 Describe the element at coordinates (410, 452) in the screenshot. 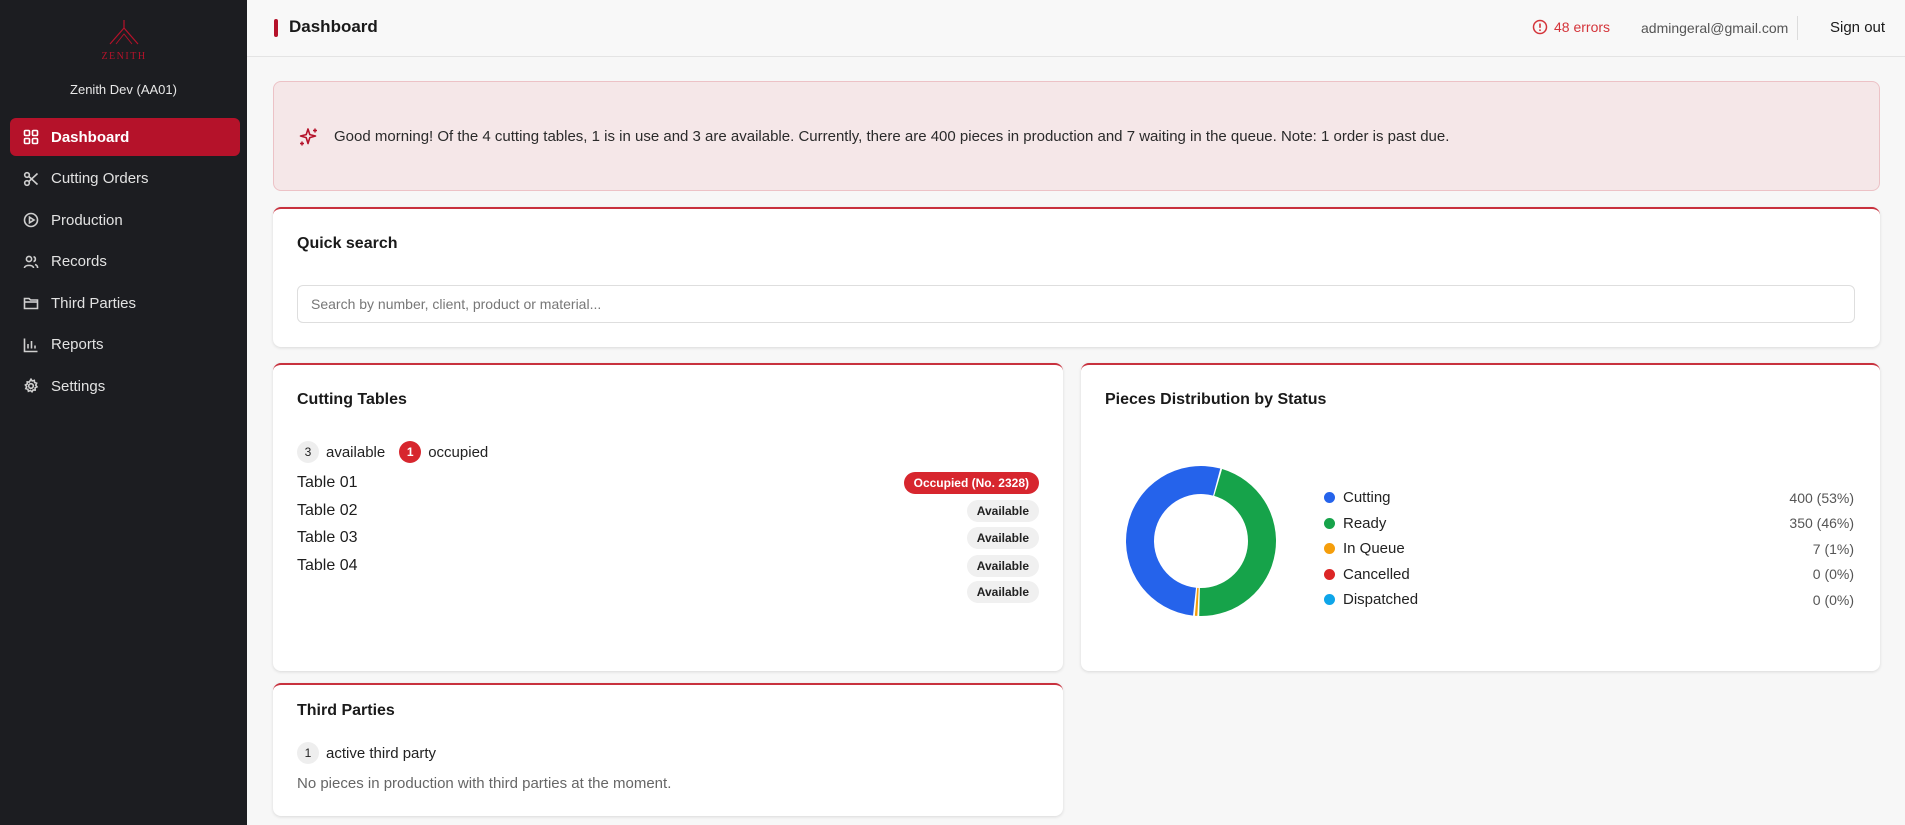

I see `occupied-count-badge: 1` at that location.